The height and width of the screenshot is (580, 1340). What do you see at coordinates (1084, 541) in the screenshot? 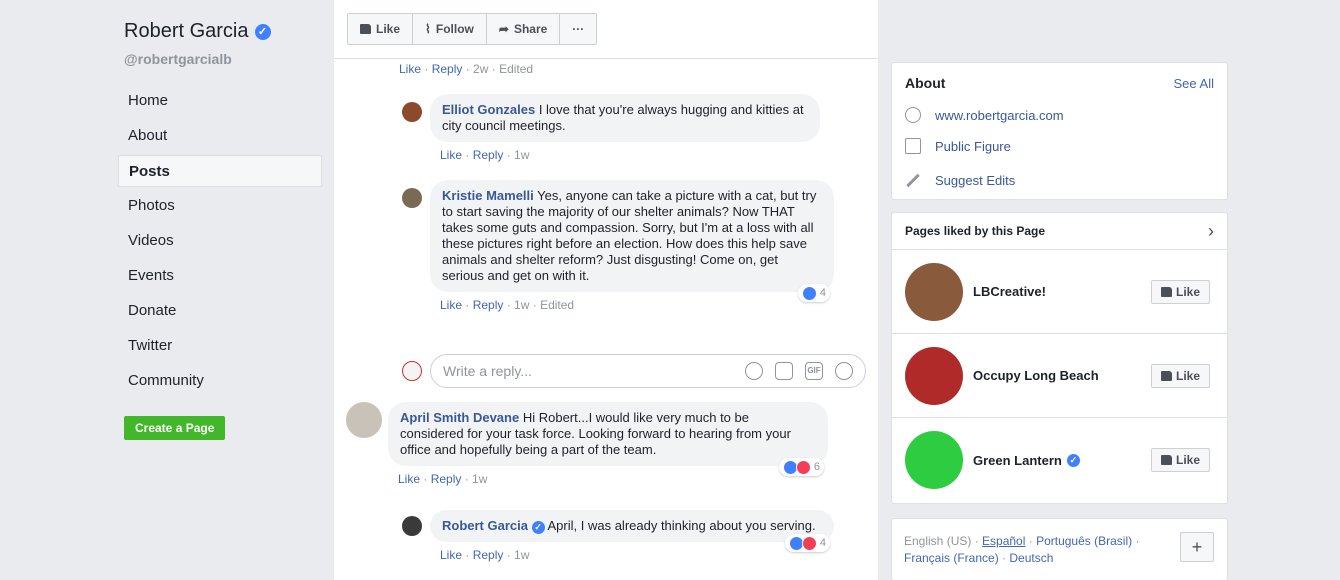
I see `language-link: Português (Brasil)` at bounding box center [1084, 541].